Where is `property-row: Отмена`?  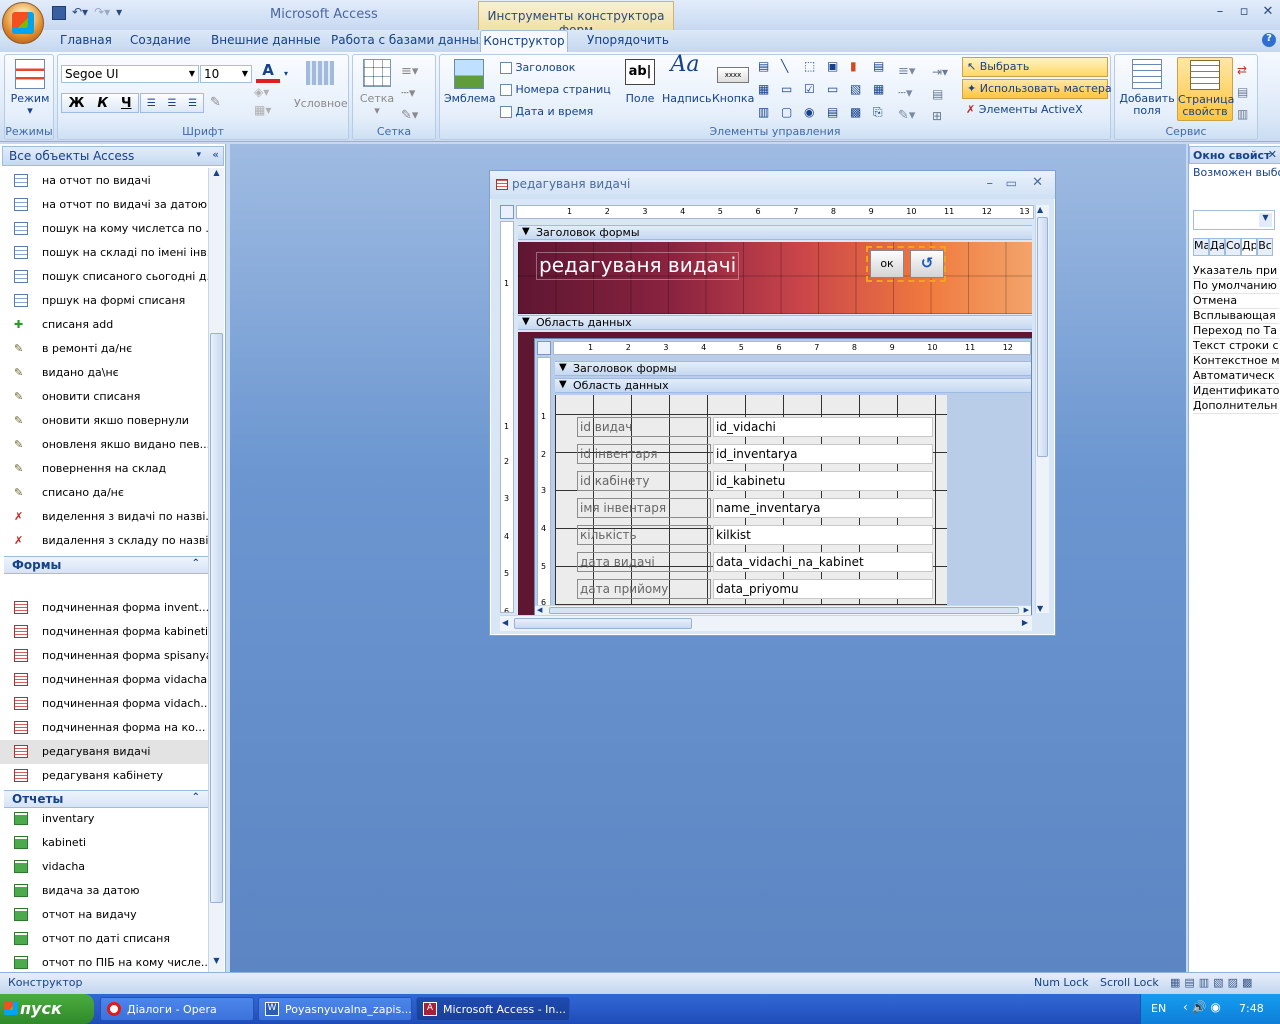 property-row: Отмена is located at coordinates (1236, 301).